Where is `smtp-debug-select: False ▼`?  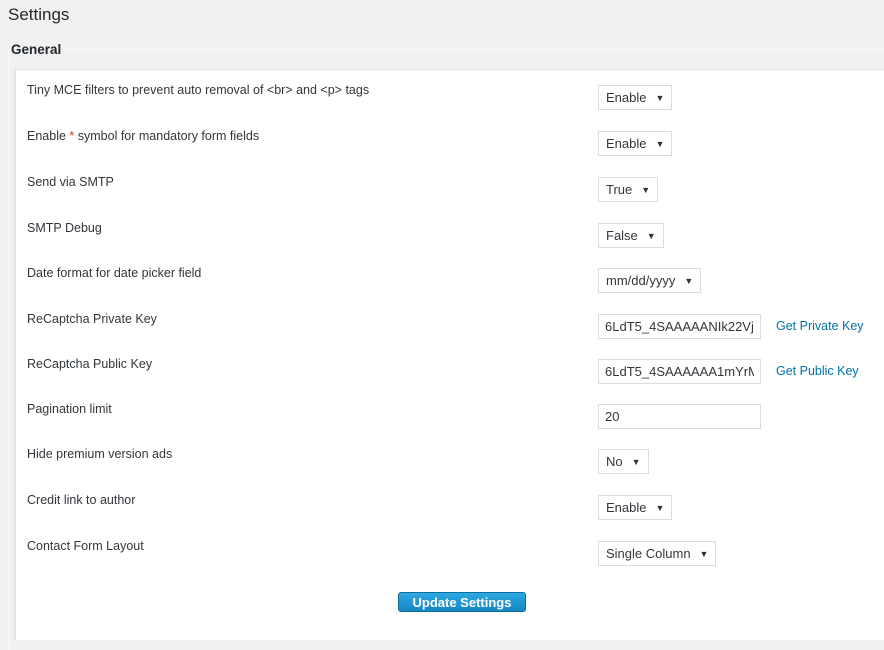
smtp-debug-select: False ▼ is located at coordinates (631, 235).